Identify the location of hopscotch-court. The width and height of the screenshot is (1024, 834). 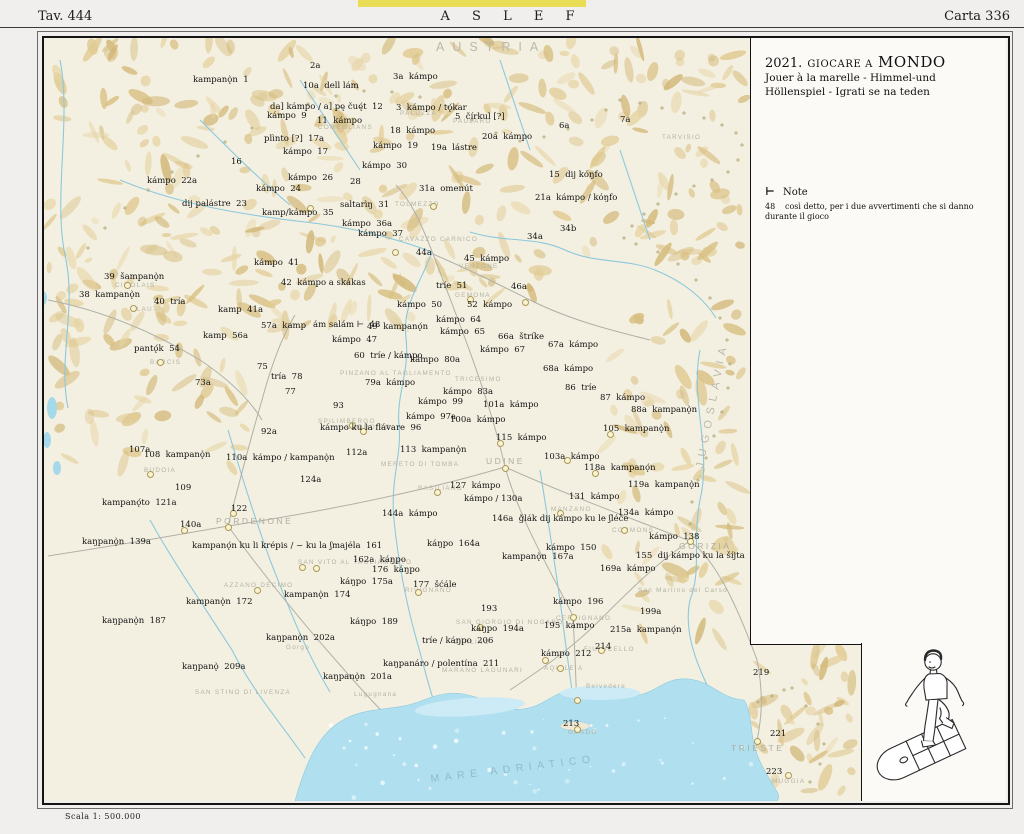
(921, 749).